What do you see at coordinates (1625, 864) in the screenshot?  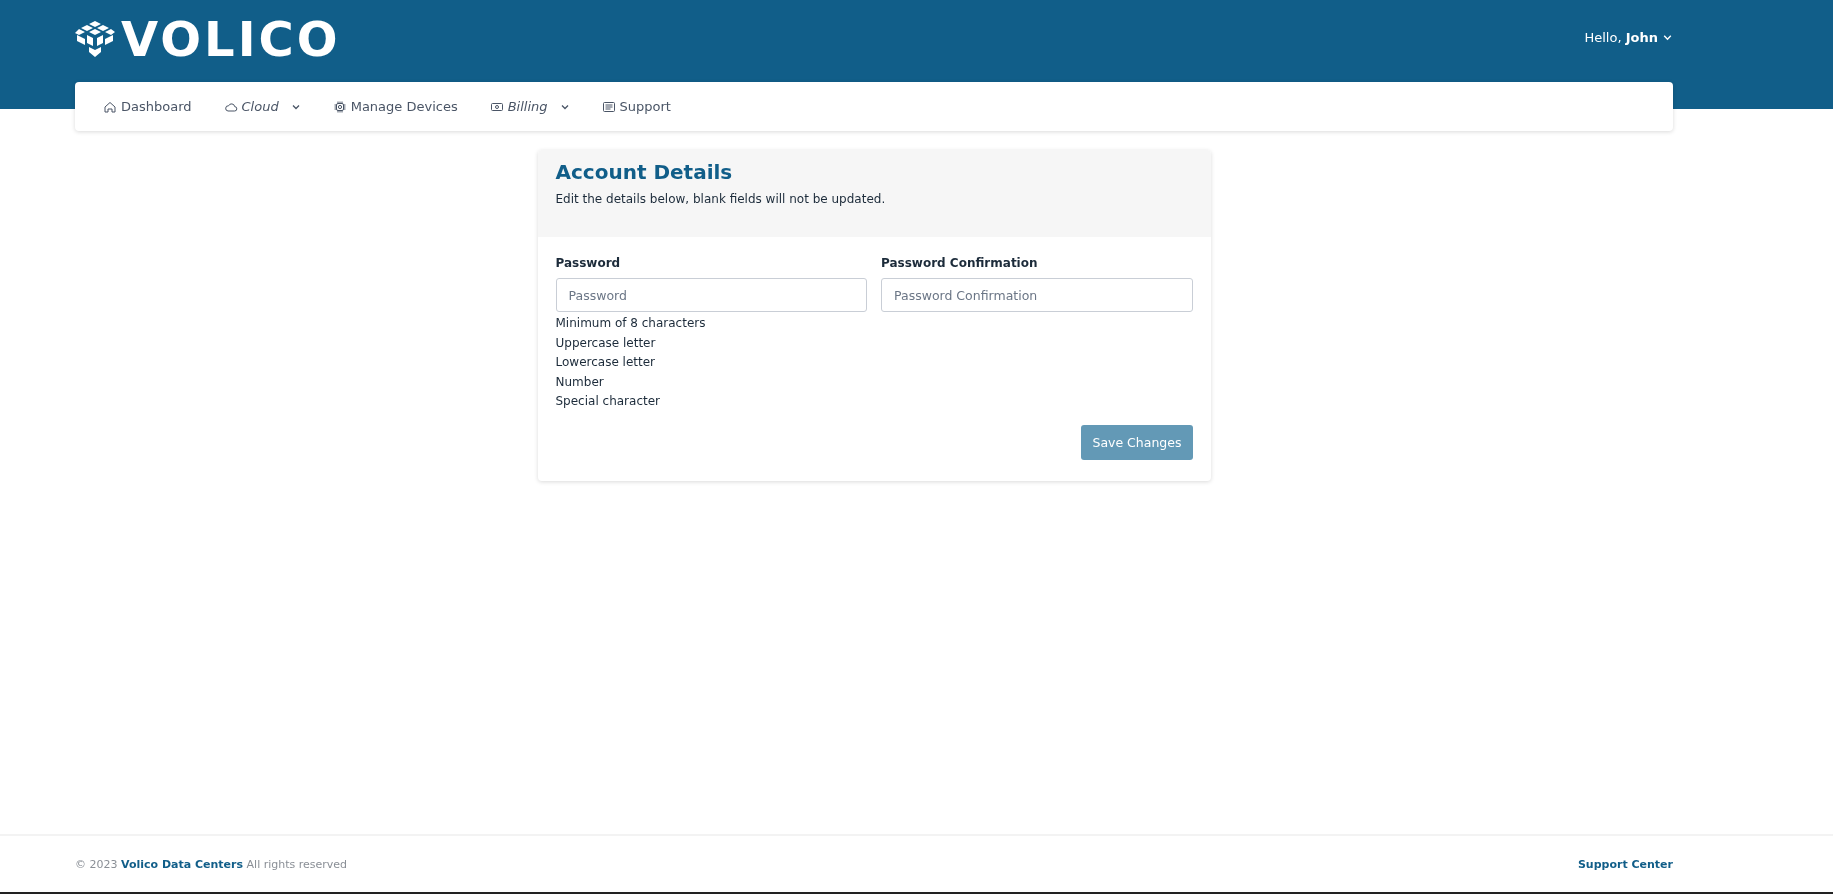 I see `support-center-link: Support Center` at bounding box center [1625, 864].